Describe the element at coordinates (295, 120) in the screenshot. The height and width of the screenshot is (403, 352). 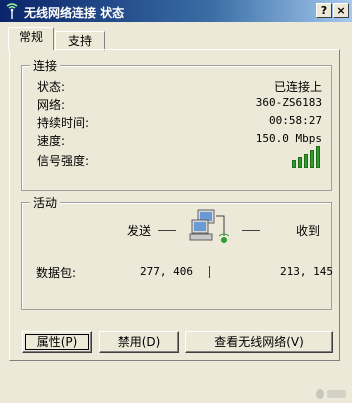
I see `duration-value: 00:58:27` at that location.